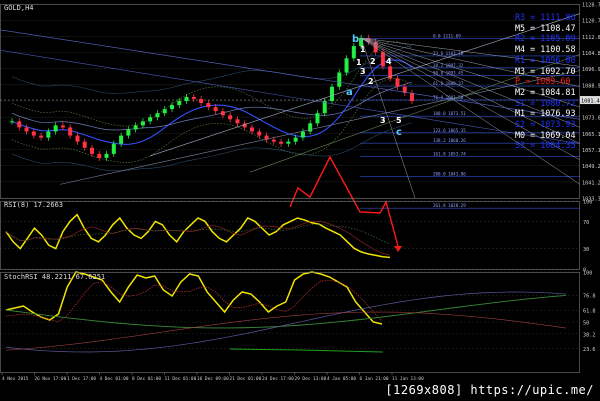 The width and height of the screenshot is (600, 401). What do you see at coordinates (363, 71) in the screenshot?
I see `wave-label: 3` at bounding box center [363, 71].